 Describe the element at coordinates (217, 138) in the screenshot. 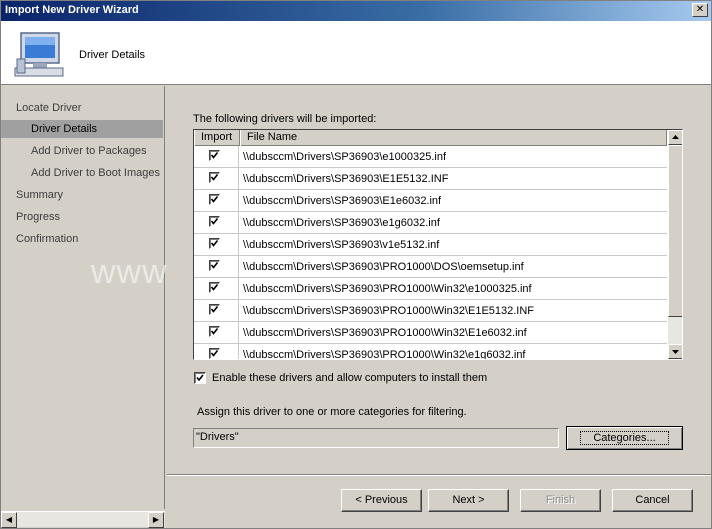

I see `column-import: Import` at that location.